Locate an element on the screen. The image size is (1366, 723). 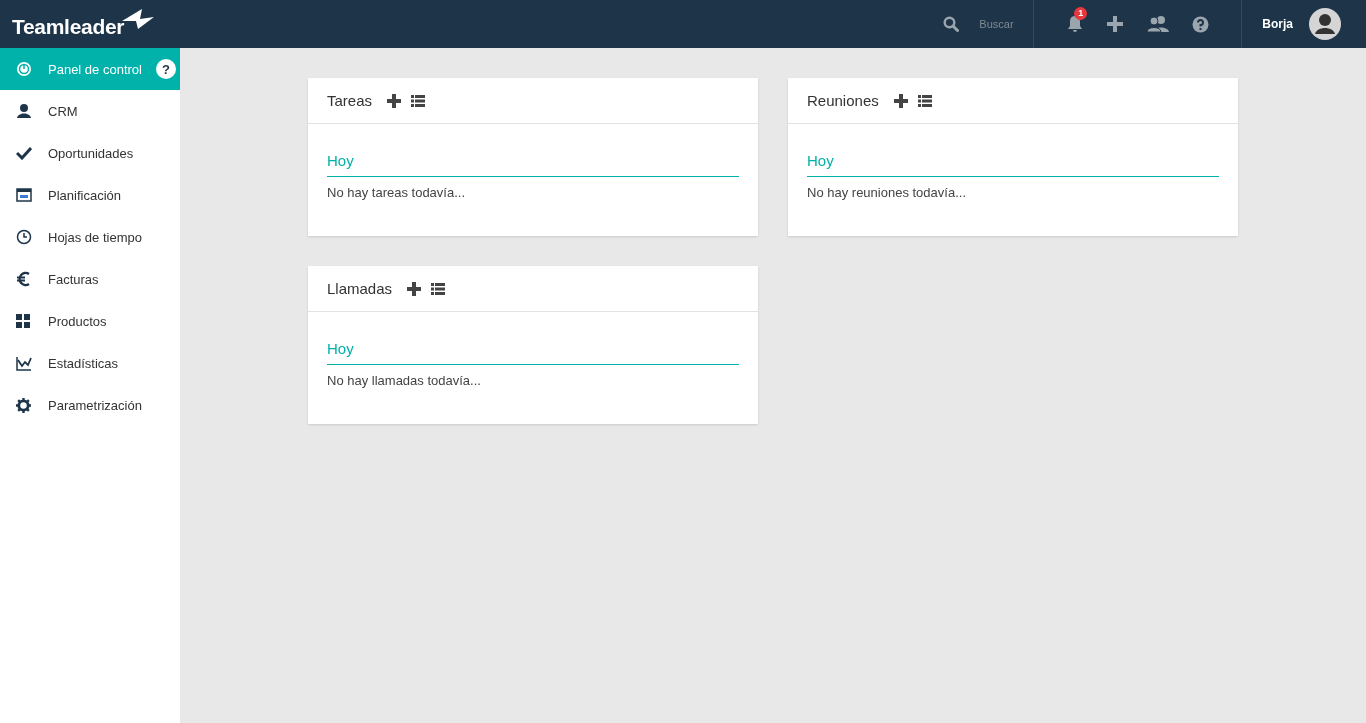
sidebar-item: Hojas de tiempo is located at coordinates (90, 237).